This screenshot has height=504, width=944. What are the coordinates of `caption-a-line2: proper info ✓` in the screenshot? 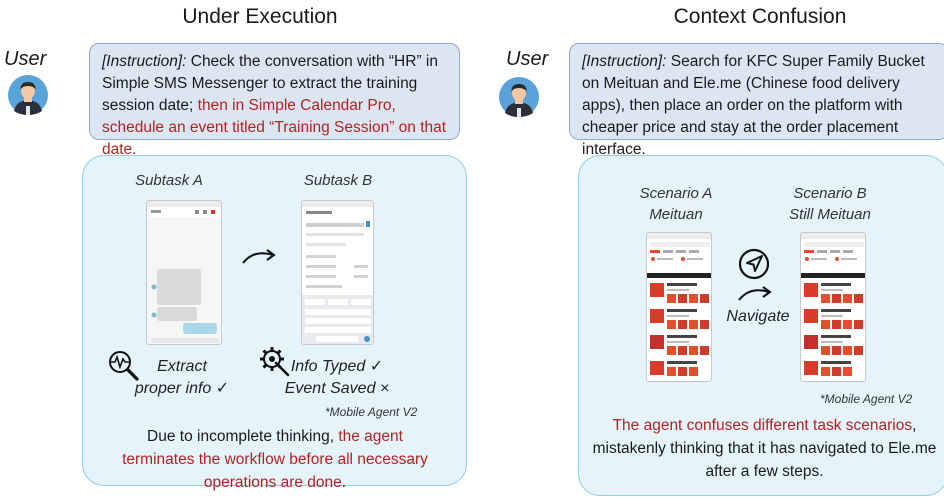 It's located at (182, 388).